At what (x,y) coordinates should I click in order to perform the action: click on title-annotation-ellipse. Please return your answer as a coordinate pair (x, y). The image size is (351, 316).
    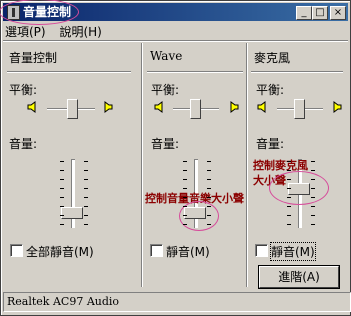
    Looking at the image, I should click on (39, 12).